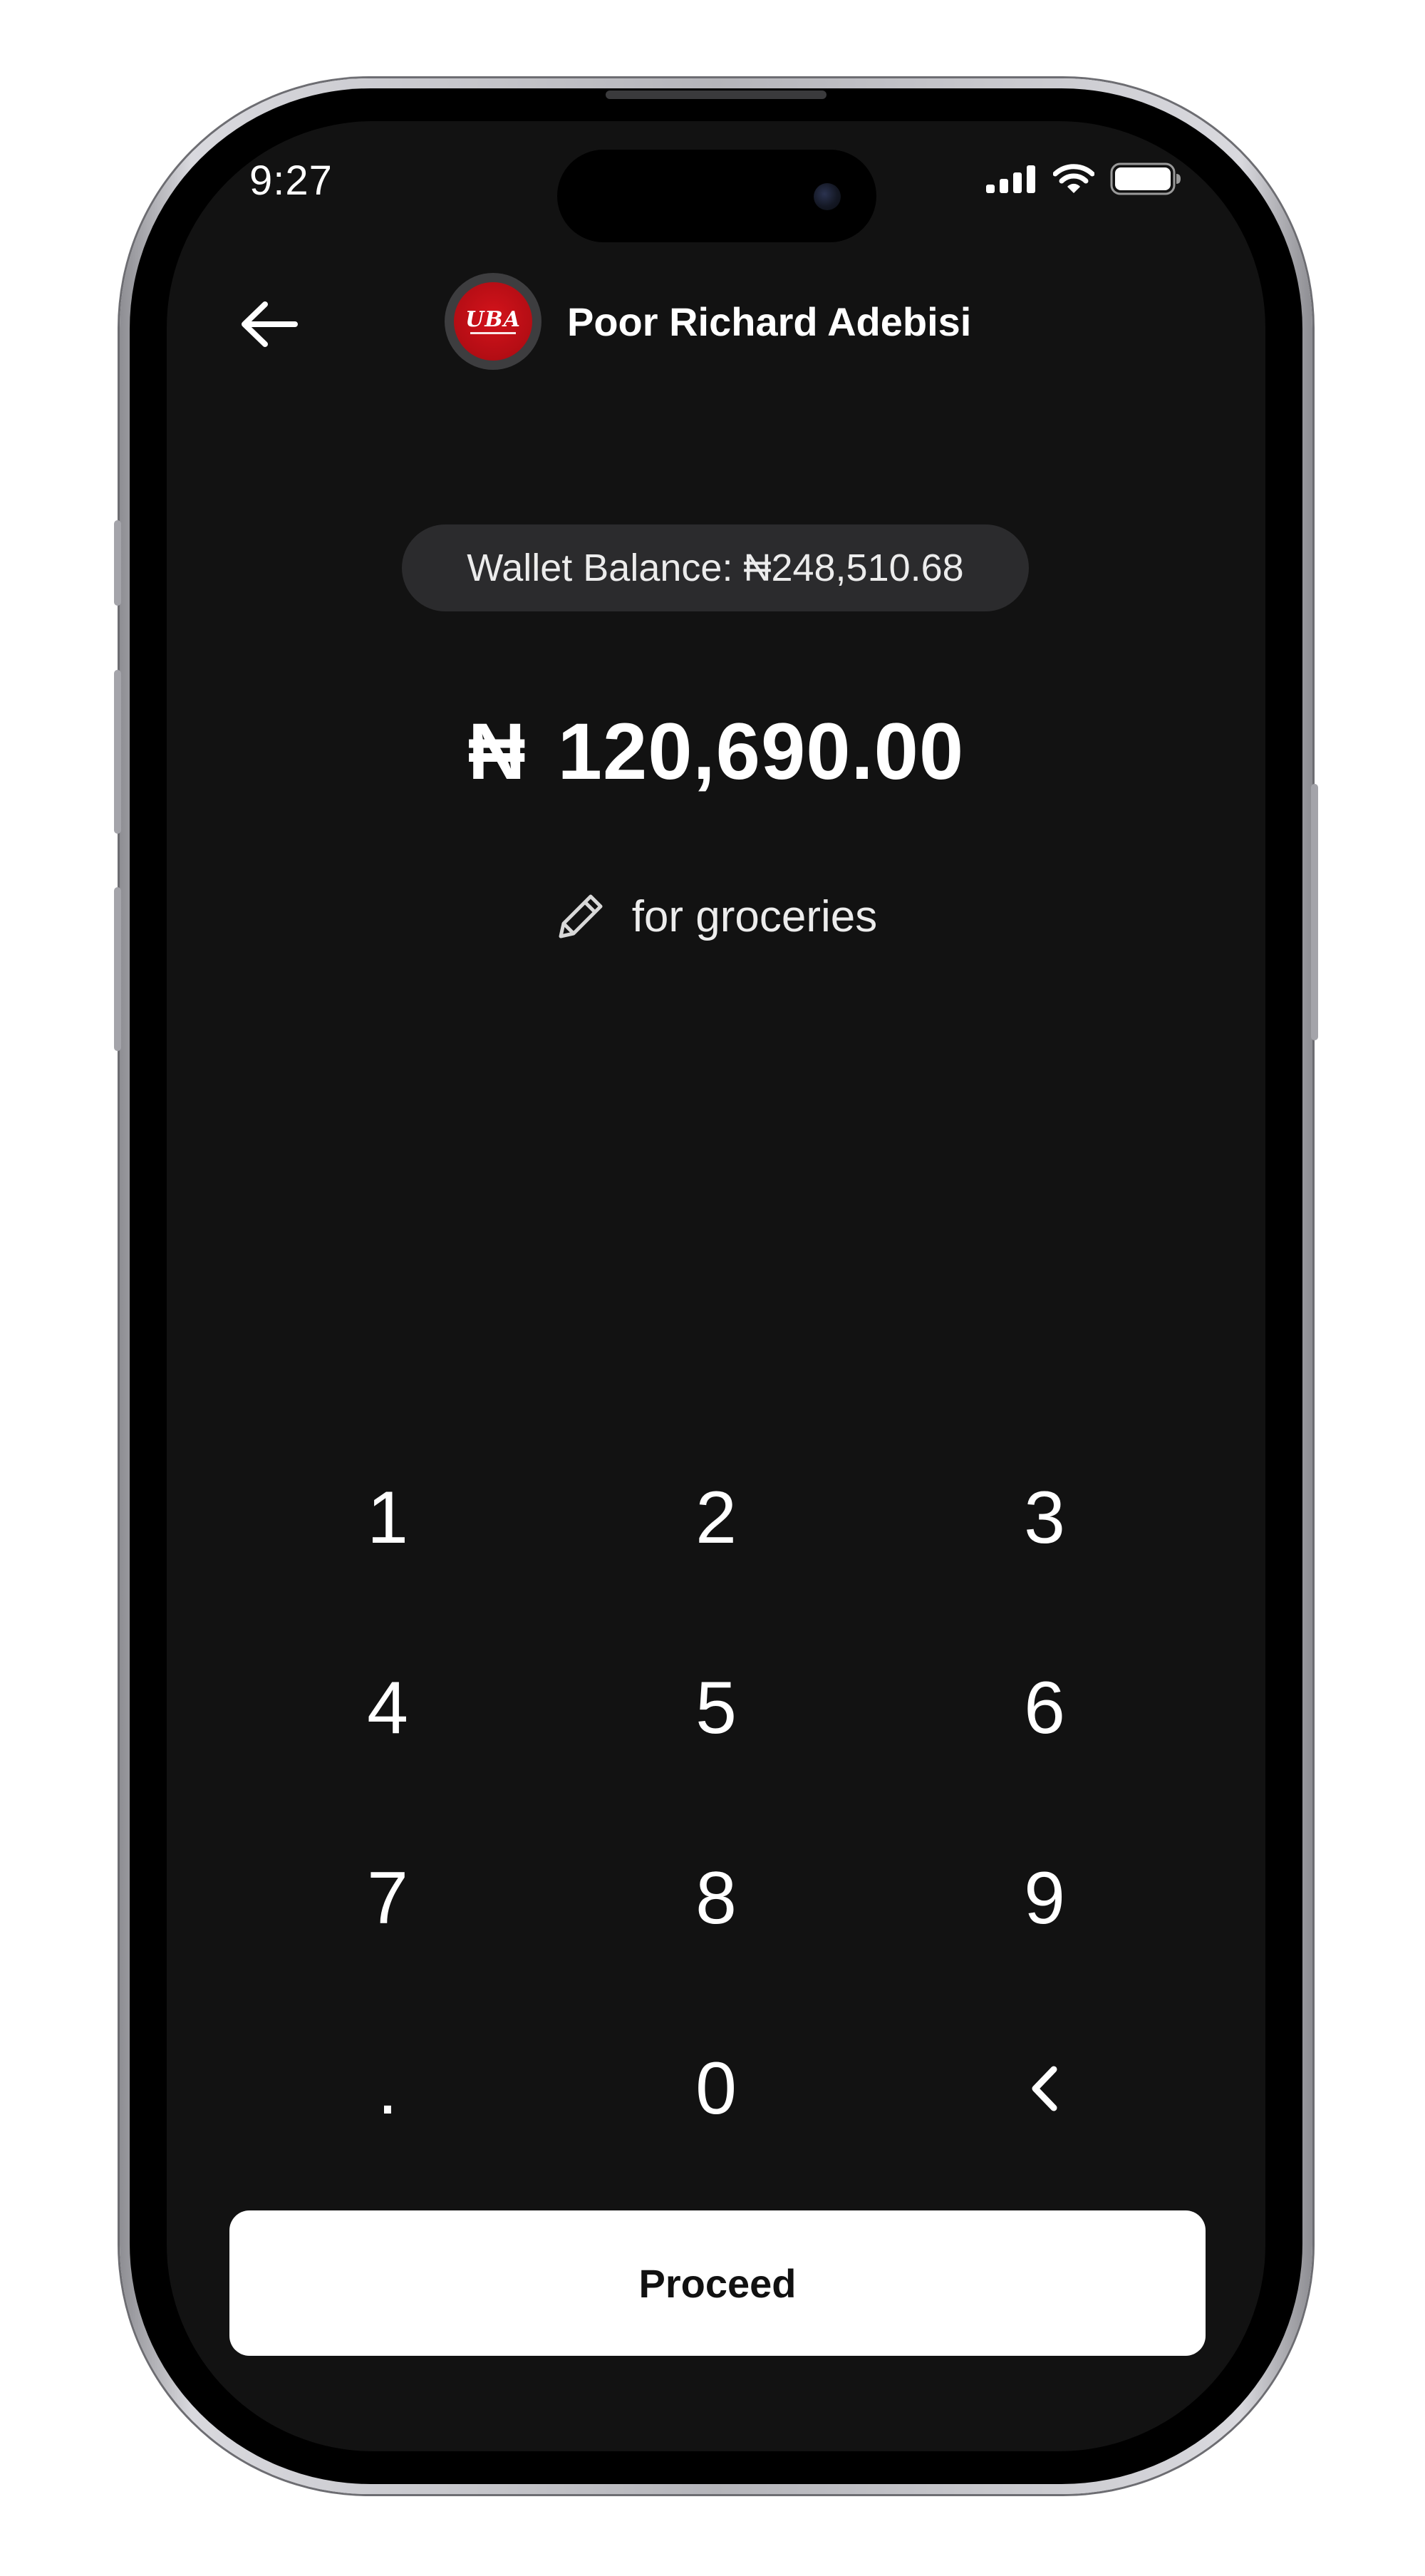  Describe the element at coordinates (1044, 1708) in the screenshot. I see `key-6: 6` at that location.